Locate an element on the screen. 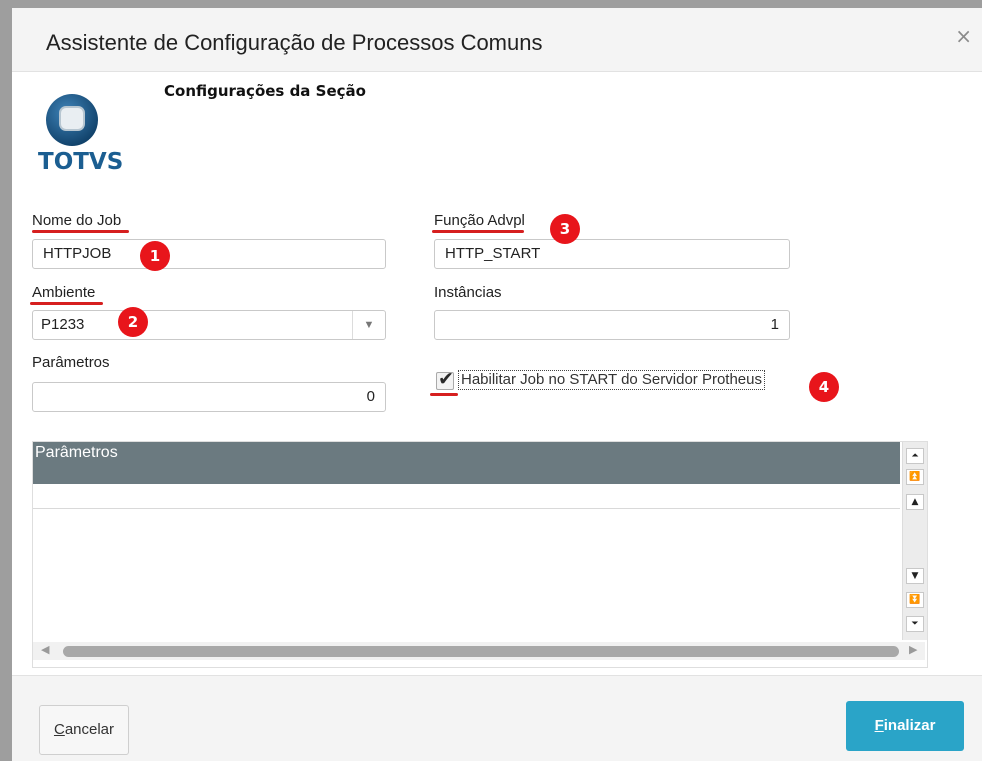  scroll-up-icon: ▲ is located at coordinates (915, 502).